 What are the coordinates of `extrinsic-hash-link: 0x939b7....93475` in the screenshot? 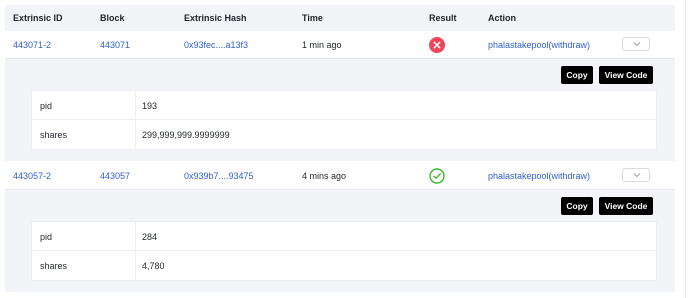 It's located at (219, 176).